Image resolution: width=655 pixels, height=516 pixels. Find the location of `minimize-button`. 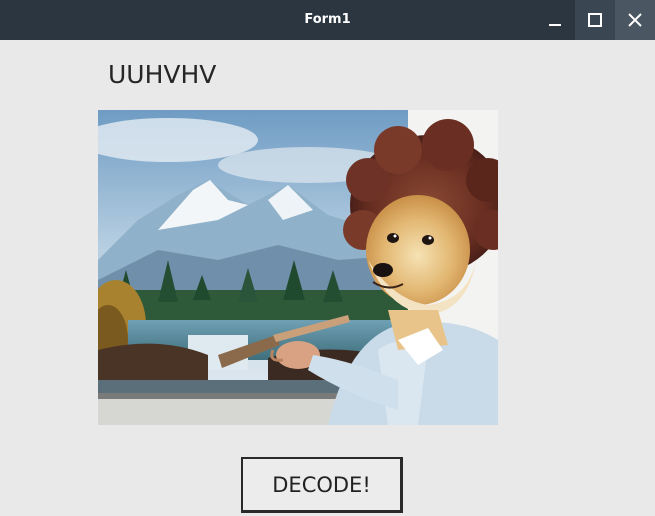

minimize-button is located at coordinates (555, 20).